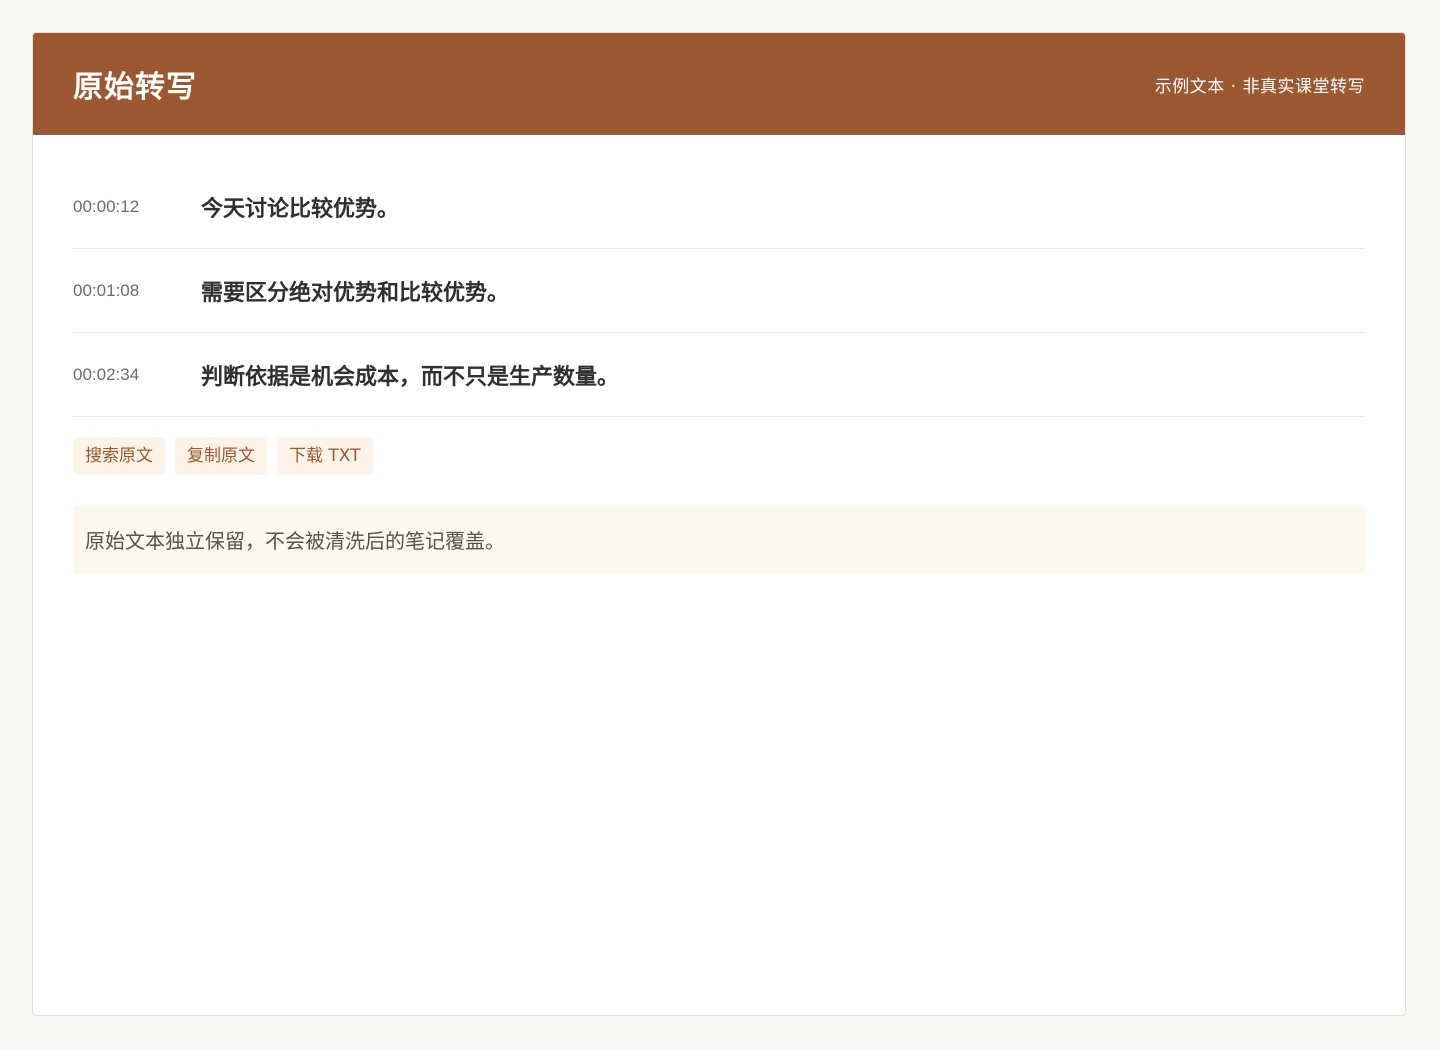 The height and width of the screenshot is (1050, 1440). Describe the element at coordinates (410, 377) in the screenshot. I see `transcript-text: 判断依据是机会成本，而不只是生产数量。` at that location.